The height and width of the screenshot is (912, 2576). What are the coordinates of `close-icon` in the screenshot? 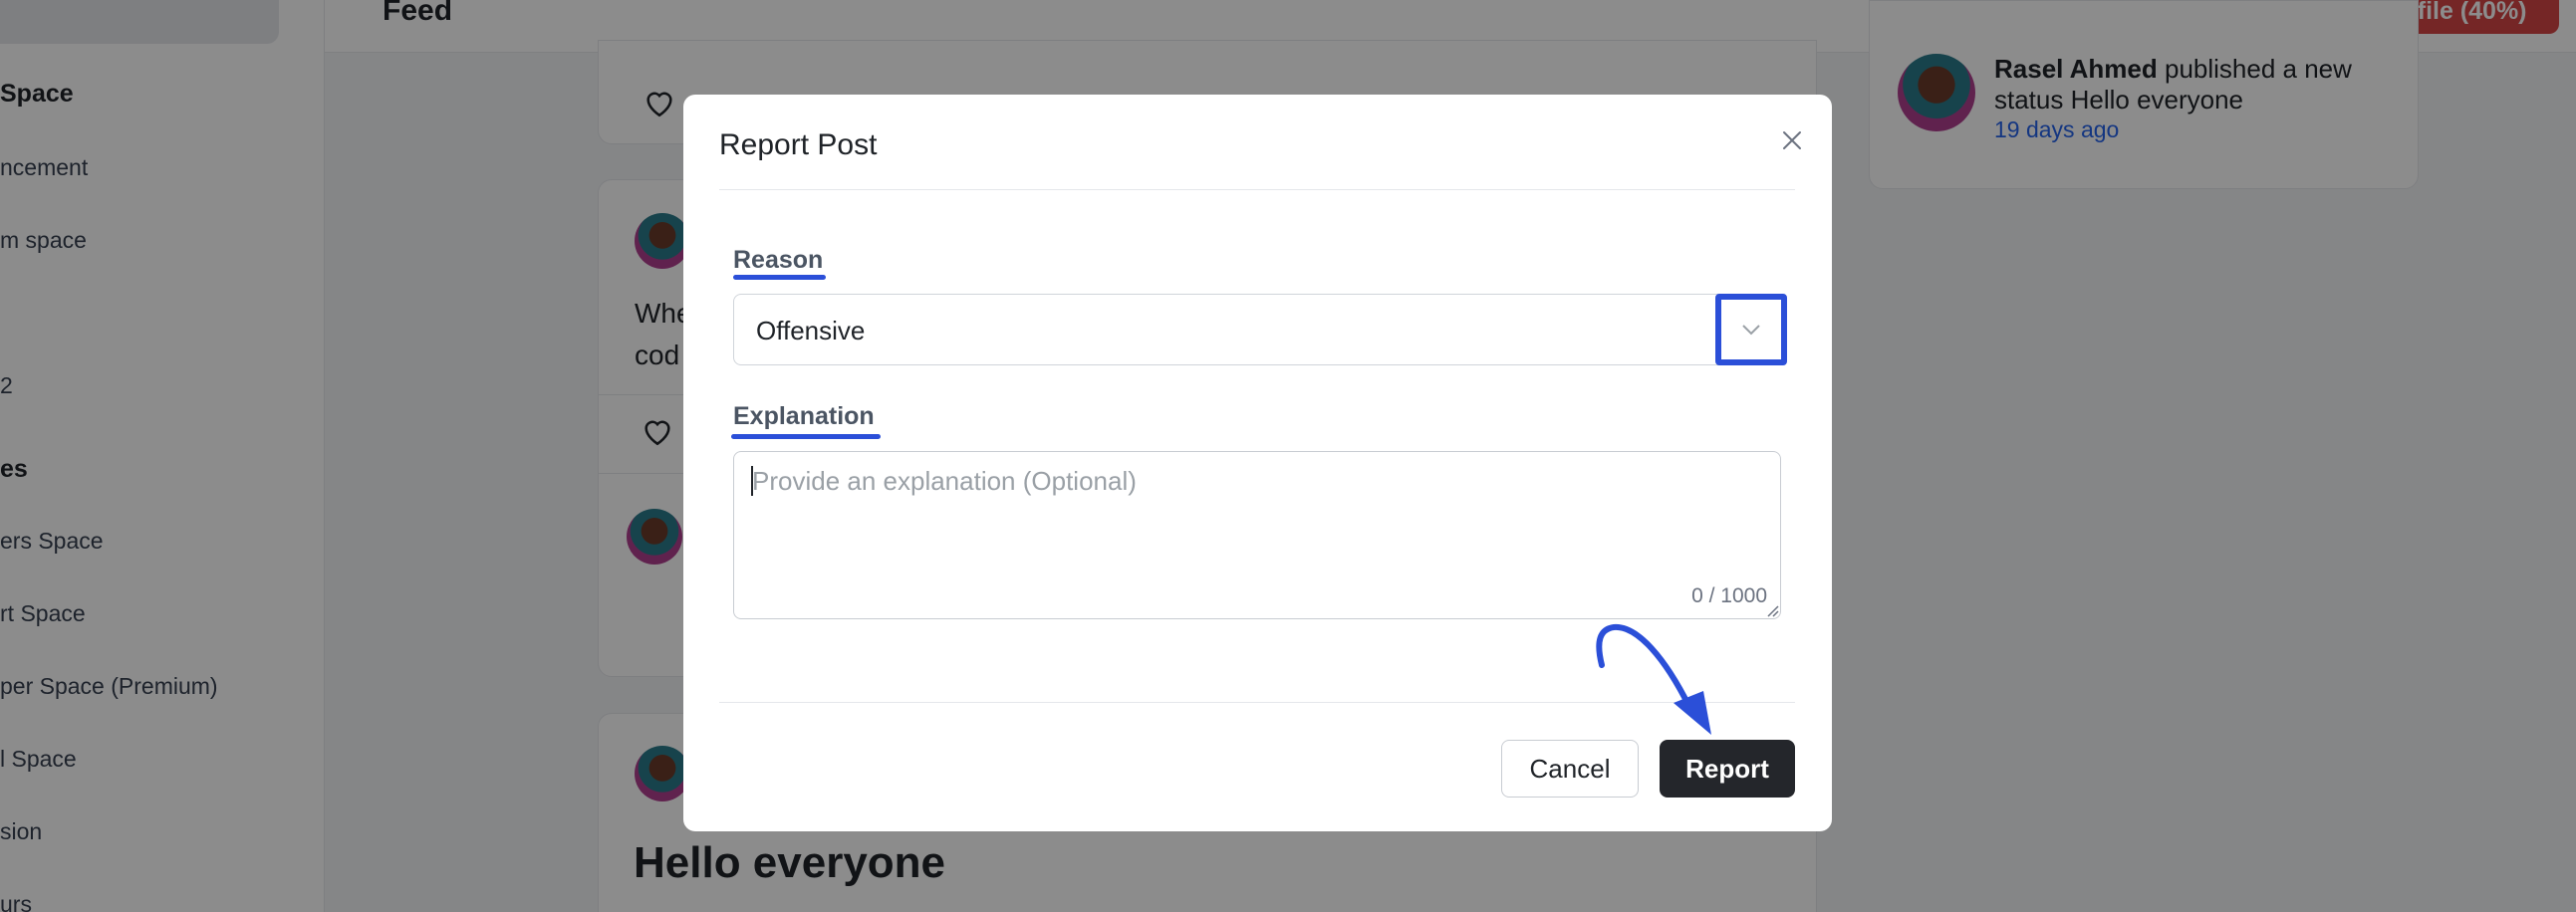 It's located at (1792, 140).